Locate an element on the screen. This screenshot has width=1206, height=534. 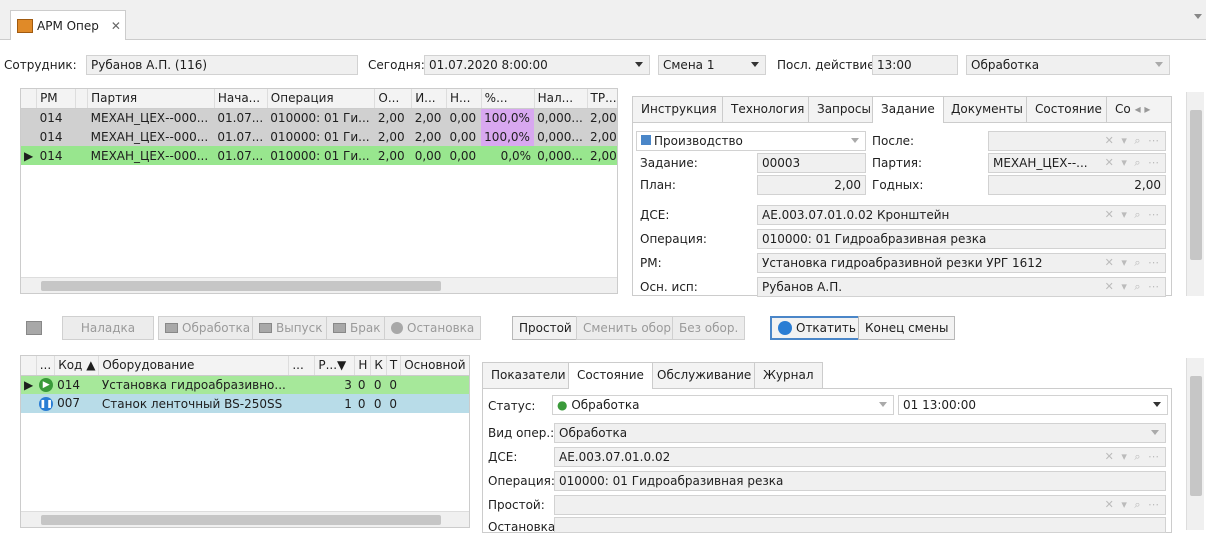
play-icon: ▶ is located at coordinates (46, 385).